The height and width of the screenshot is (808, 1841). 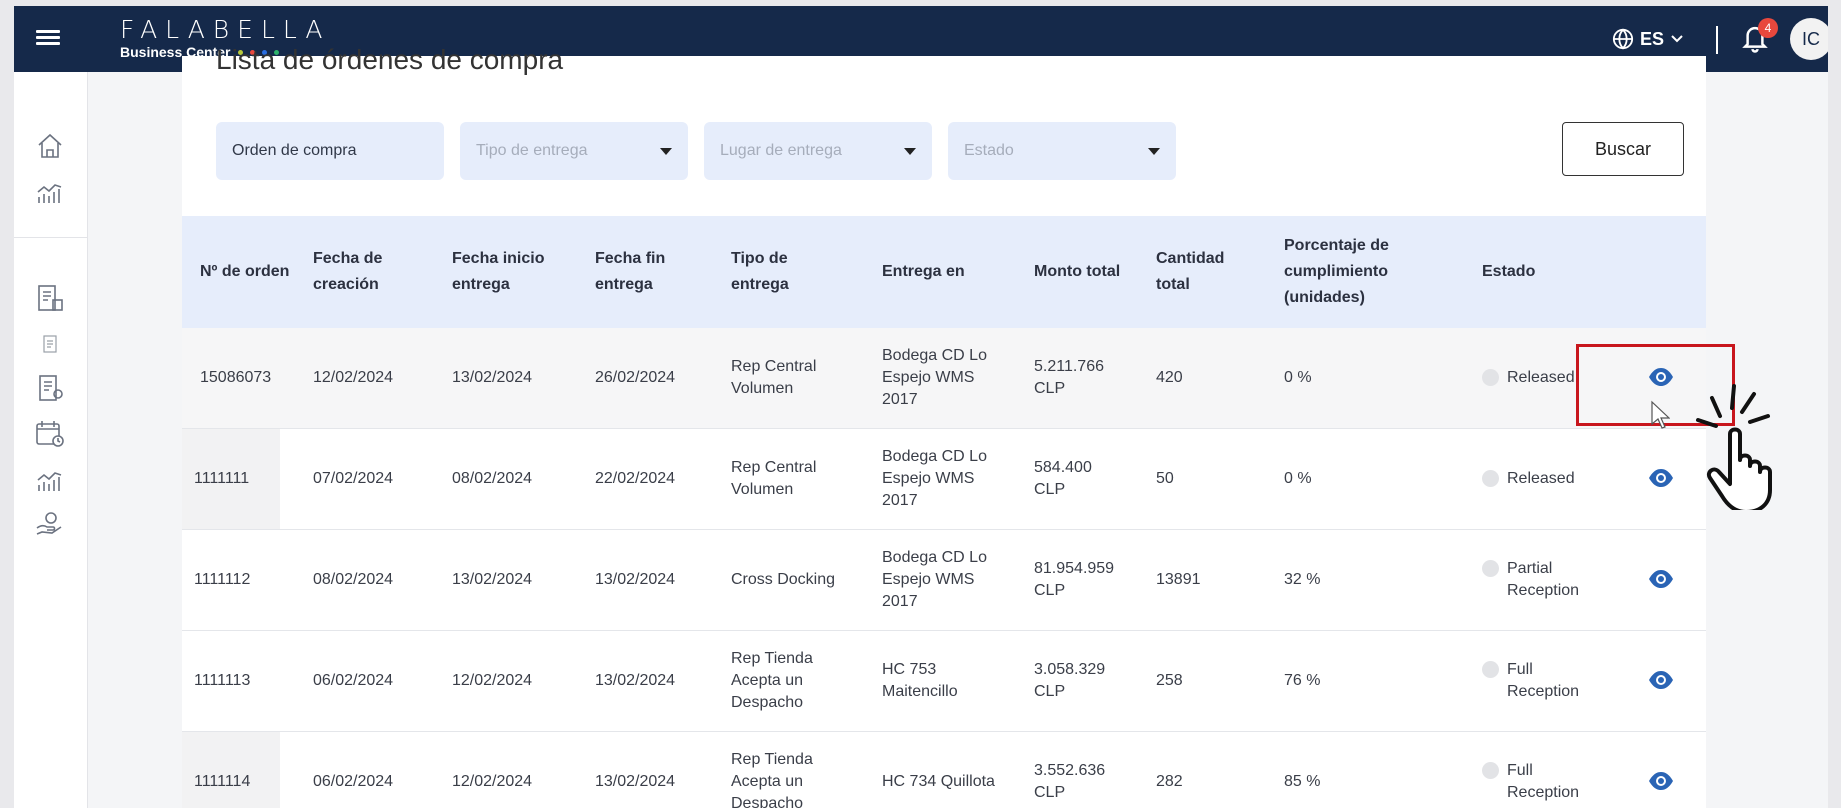 I want to click on total-quantity: 50, so click(x=1165, y=478).